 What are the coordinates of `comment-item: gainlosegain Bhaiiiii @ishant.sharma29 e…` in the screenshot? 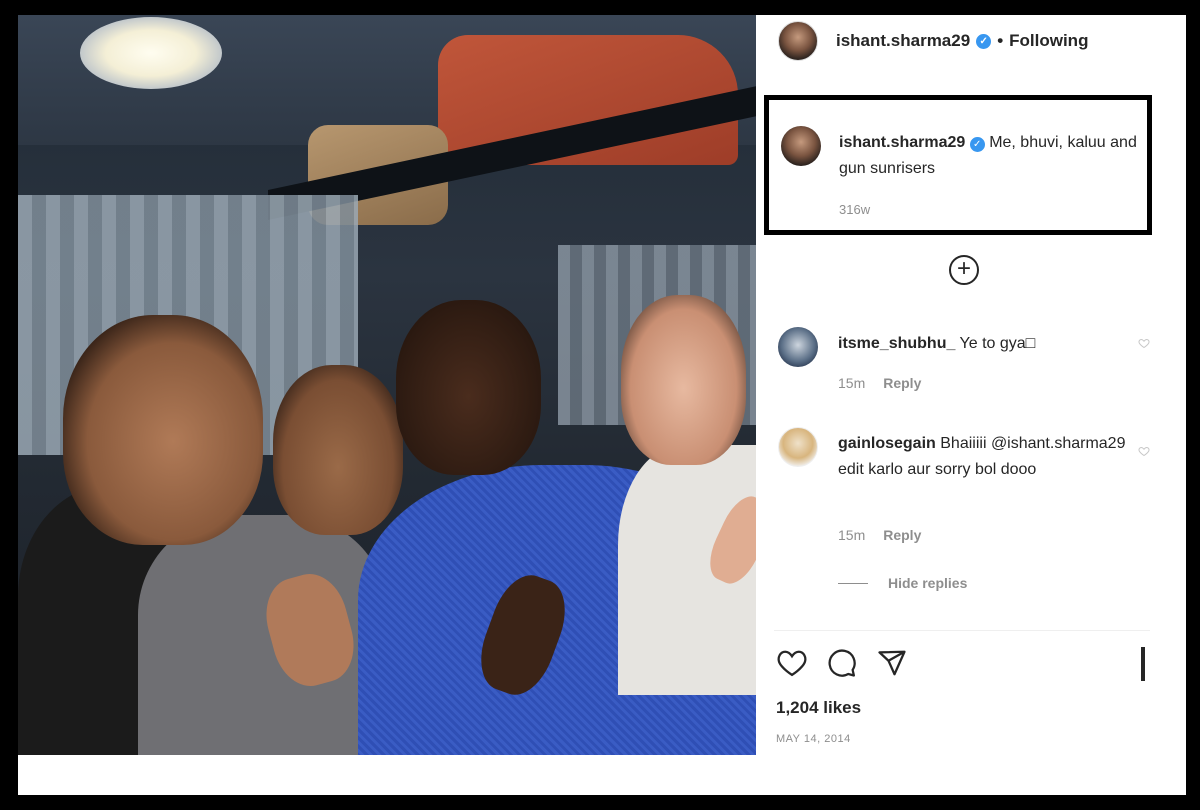 It's located at (973, 492).